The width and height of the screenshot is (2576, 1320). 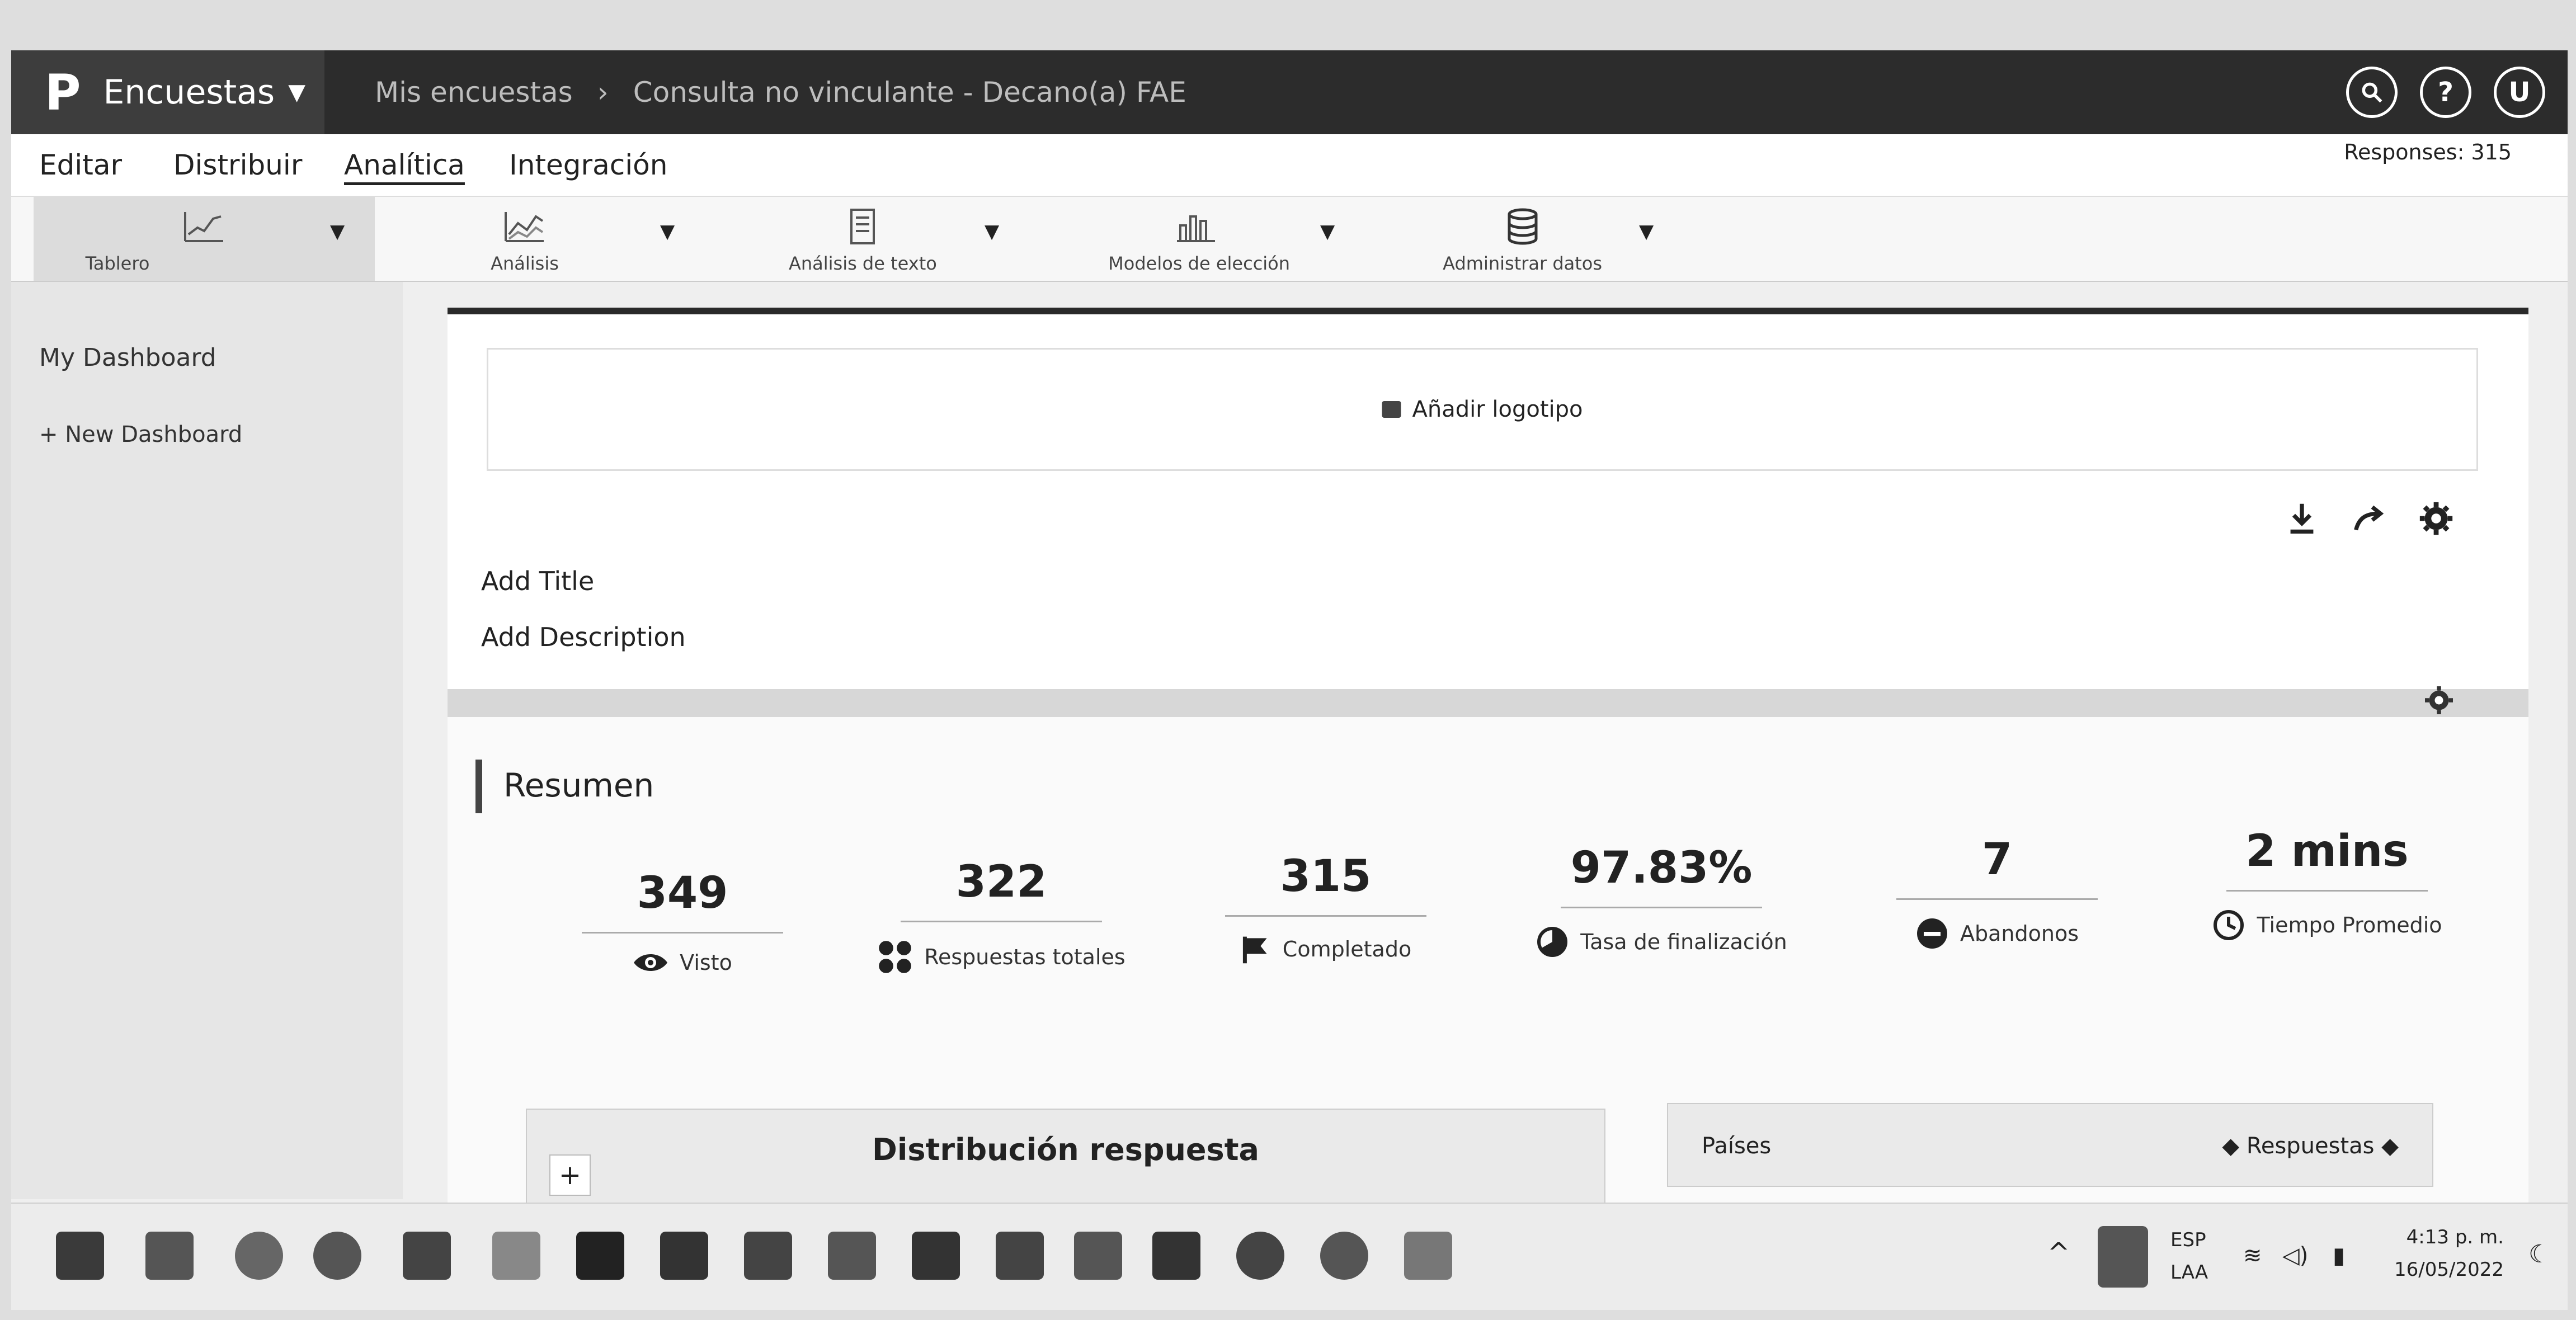 What do you see at coordinates (2229, 925) in the screenshot?
I see `clock-icon` at bounding box center [2229, 925].